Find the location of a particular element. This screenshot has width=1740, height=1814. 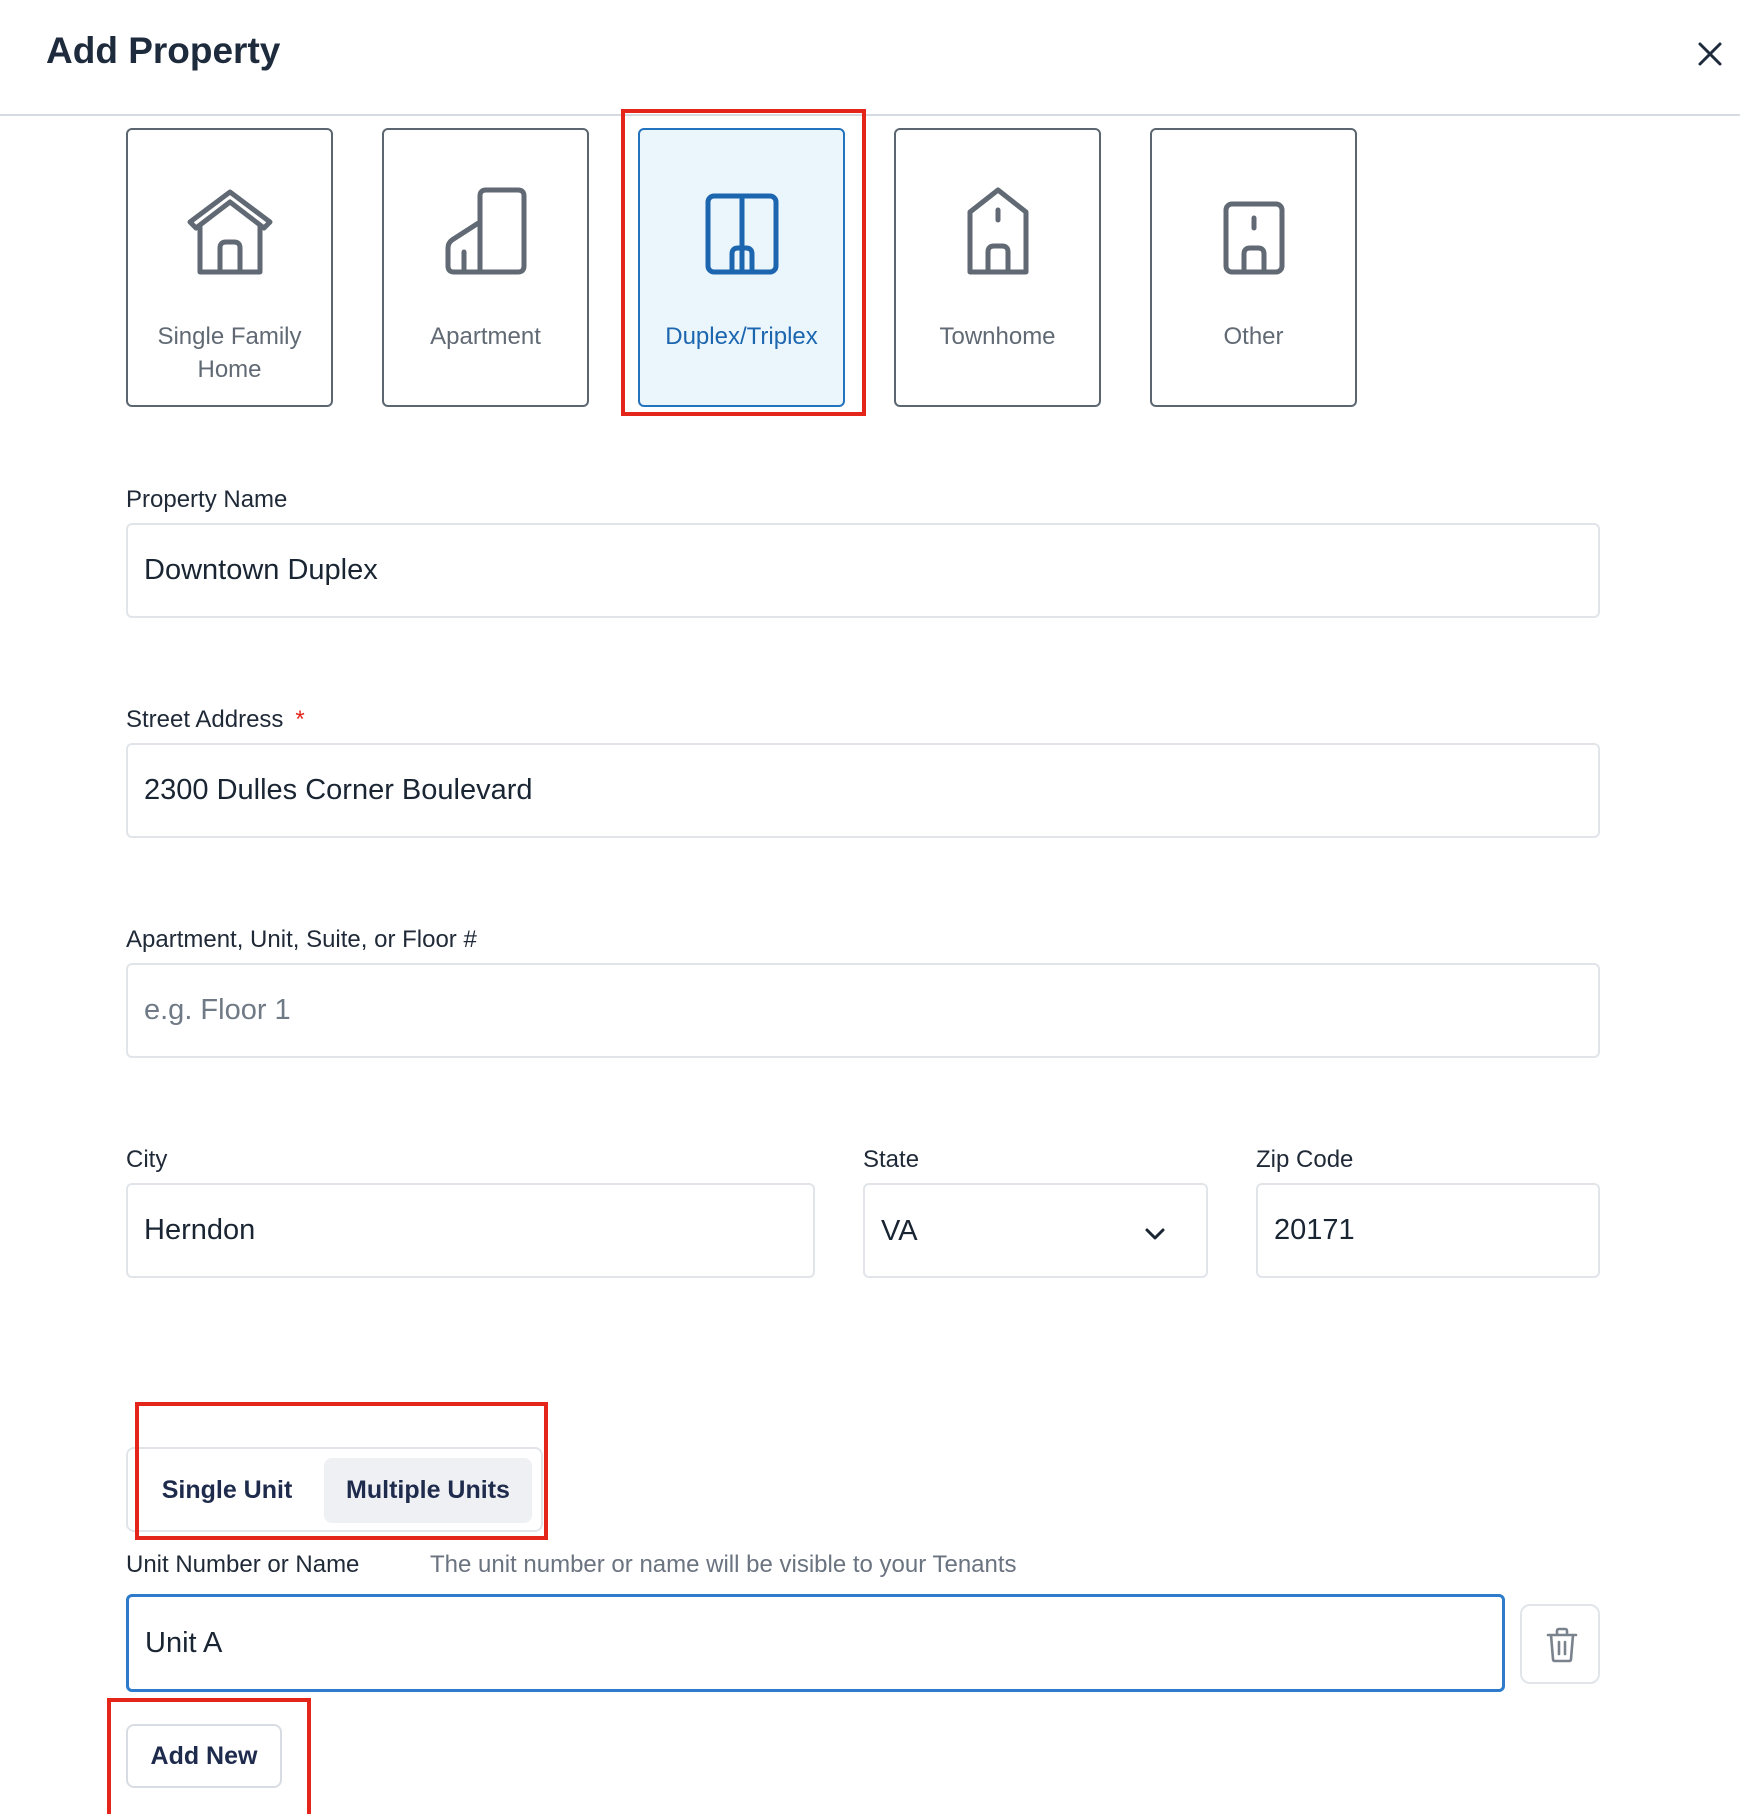

street-address-label: Street Address * is located at coordinates (215, 720).